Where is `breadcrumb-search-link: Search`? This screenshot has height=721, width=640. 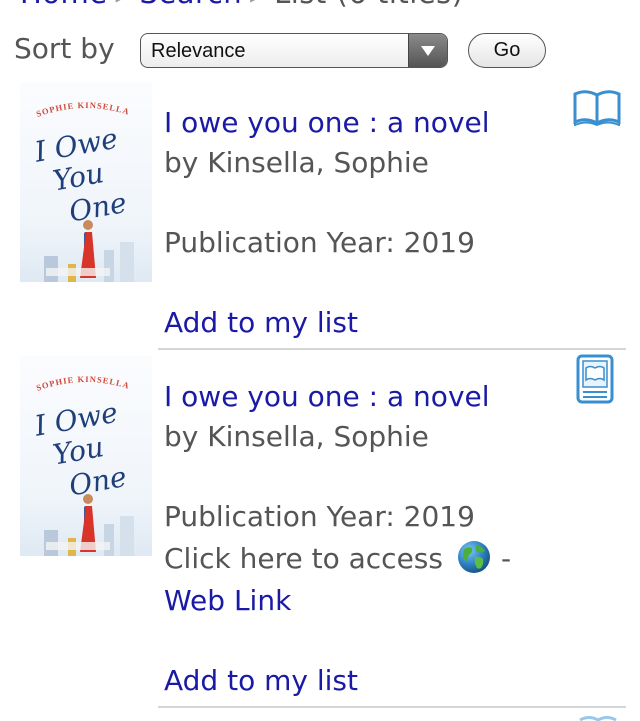
breadcrumb-search-link: Search is located at coordinates (191, 5).